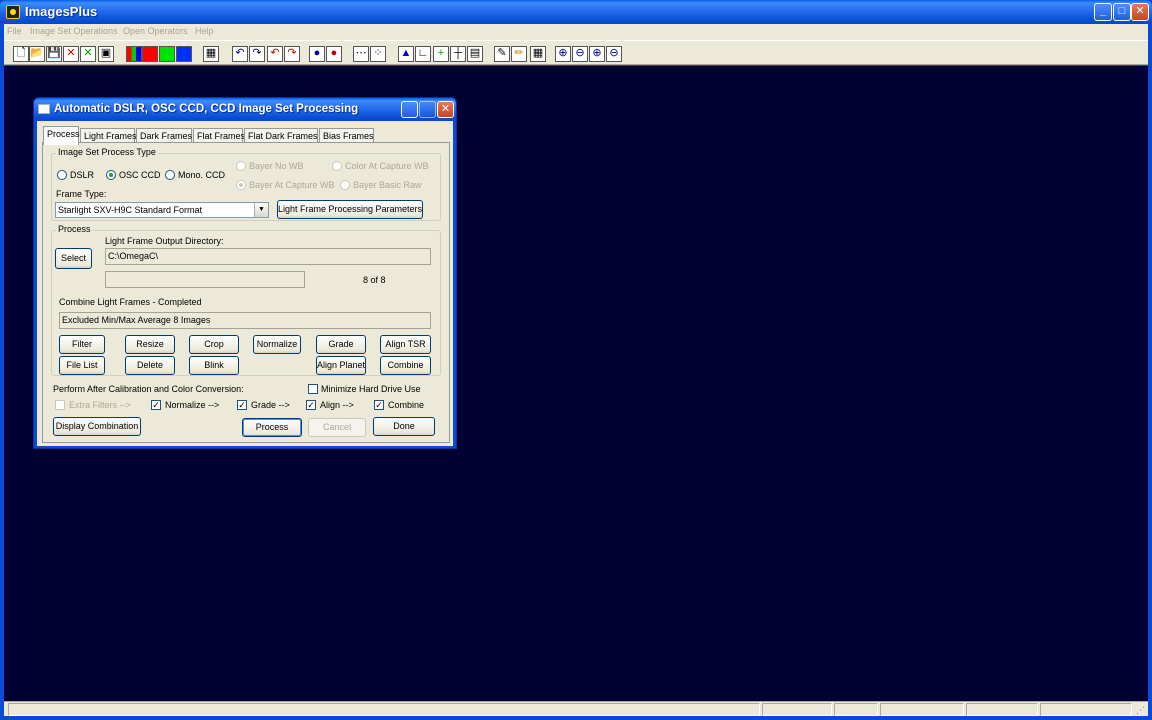  What do you see at coordinates (292, 54) in the screenshot?
I see `redo-red-icon: ↷` at bounding box center [292, 54].